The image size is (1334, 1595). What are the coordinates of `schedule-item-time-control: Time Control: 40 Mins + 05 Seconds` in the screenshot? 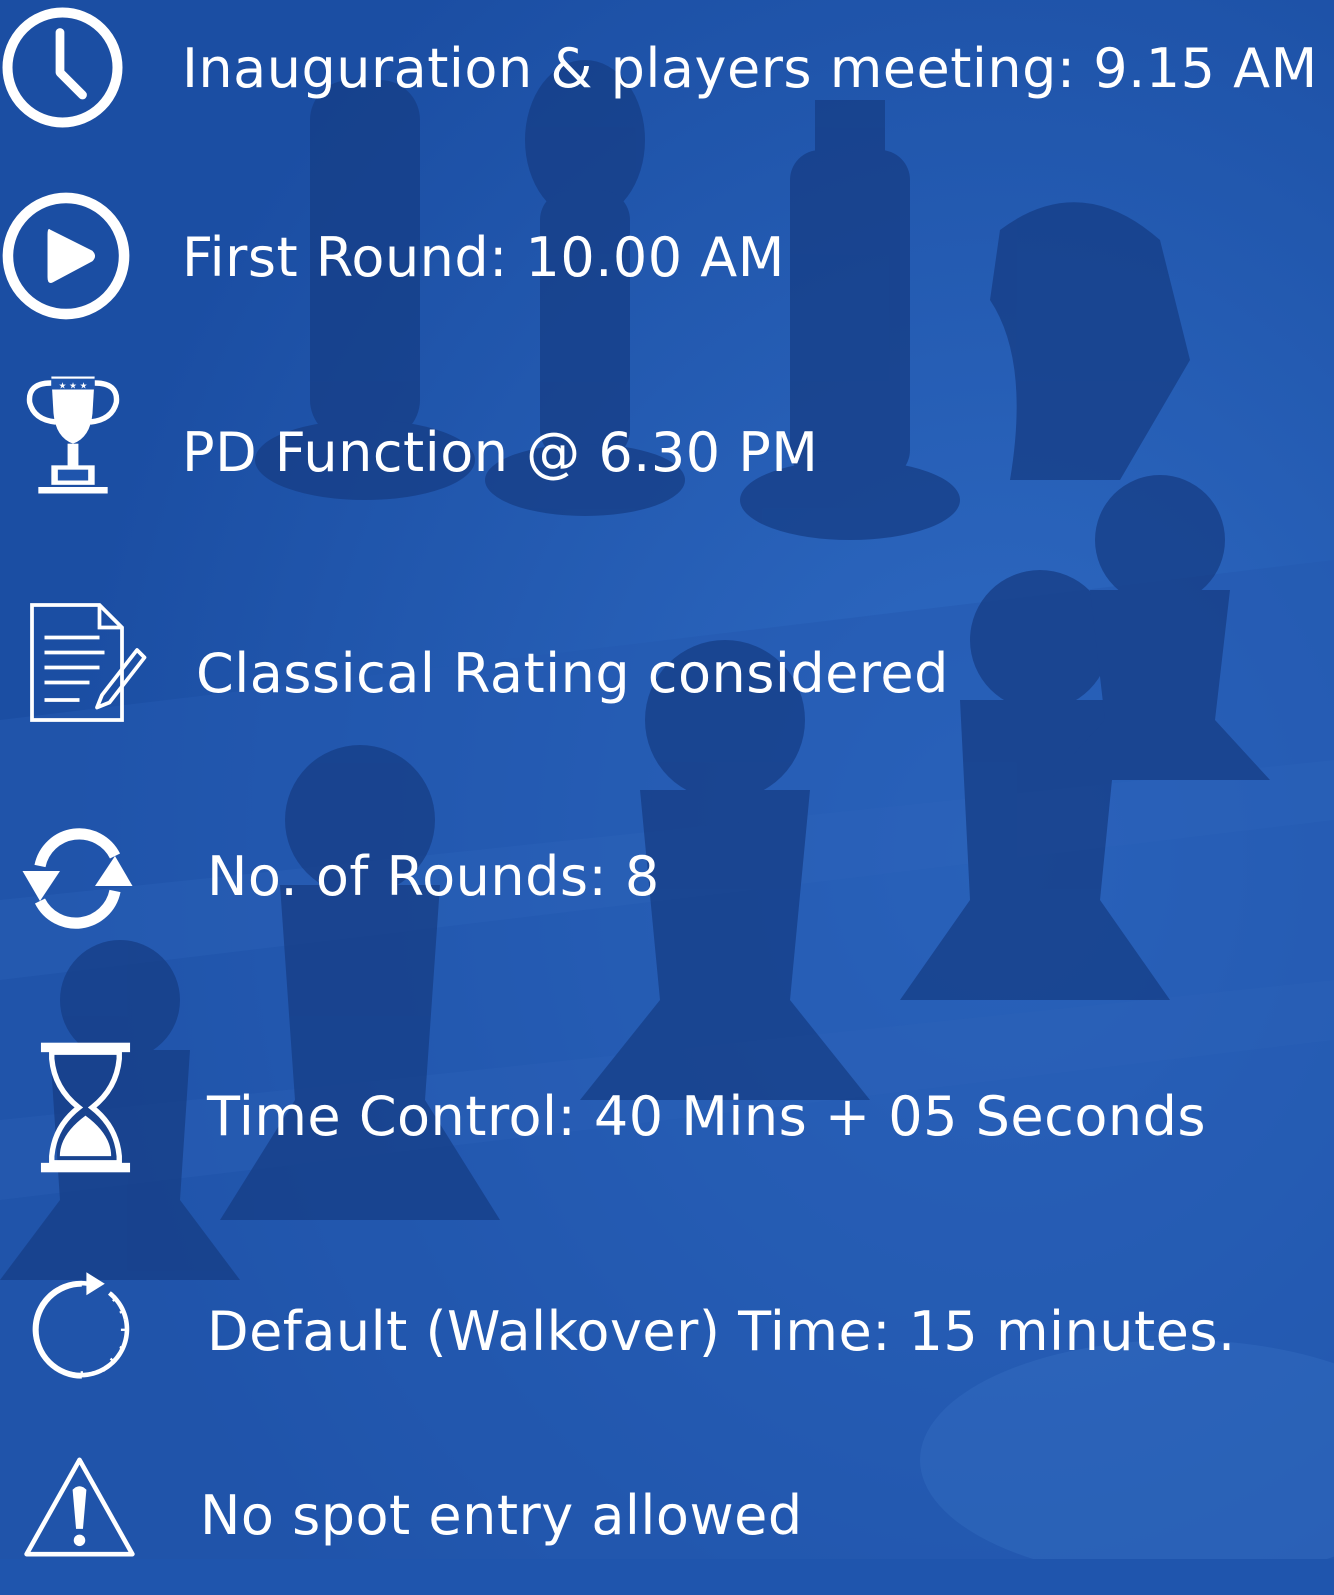 It's located at (667, 1110).